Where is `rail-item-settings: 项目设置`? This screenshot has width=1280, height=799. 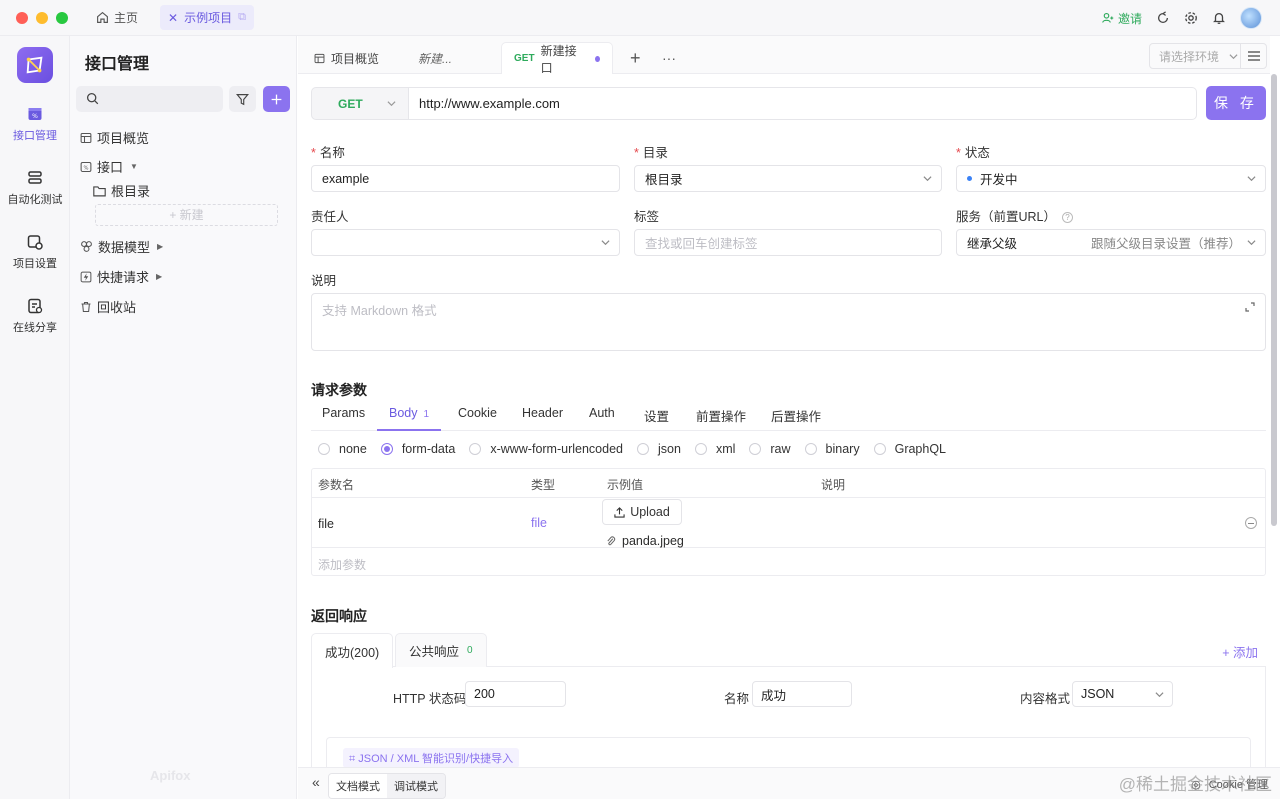
rail-item-settings: 项目设置 is located at coordinates (35, 252).